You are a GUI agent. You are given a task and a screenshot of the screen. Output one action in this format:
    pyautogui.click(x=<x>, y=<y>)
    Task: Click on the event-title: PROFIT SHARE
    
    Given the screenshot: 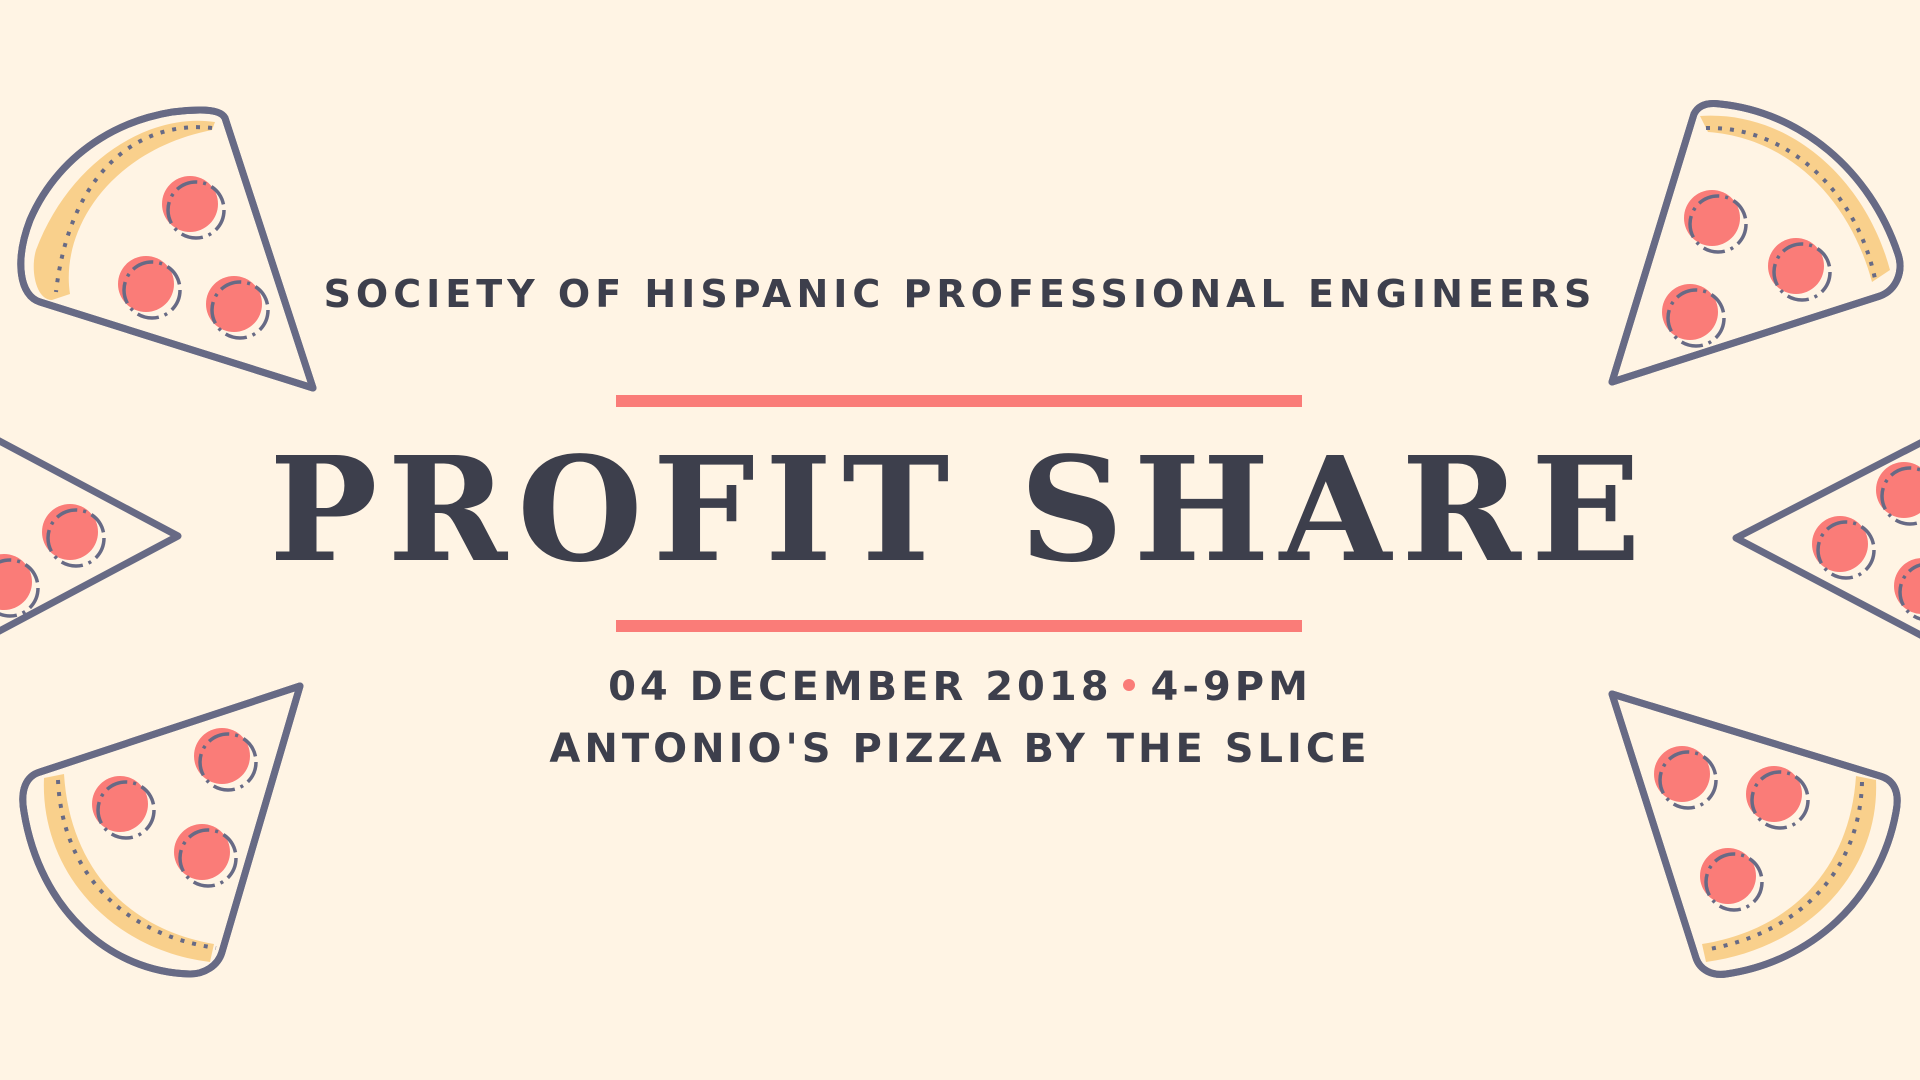 What is the action you would take?
    pyautogui.click(x=960, y=509)
    